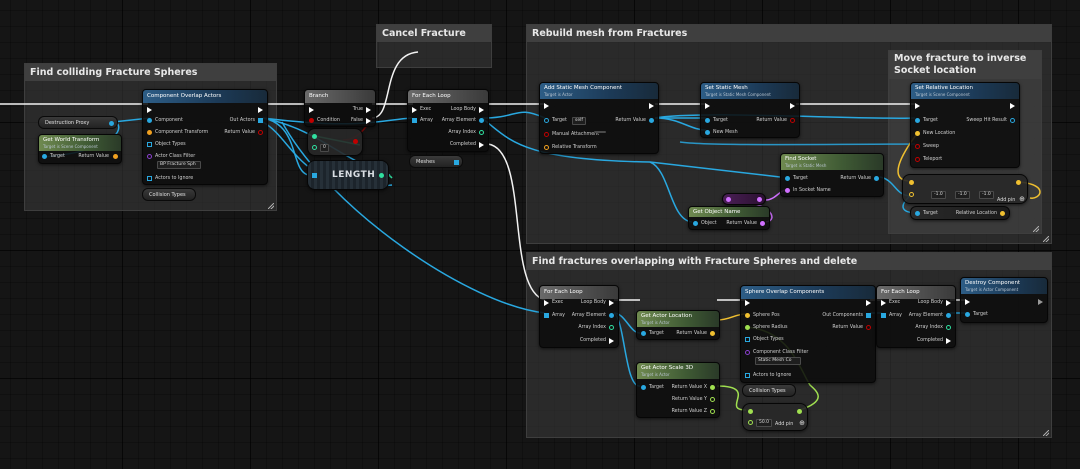  Describe the element at coordinates (712, 411) in the screenshot. I see `return-z-pin` at that location.